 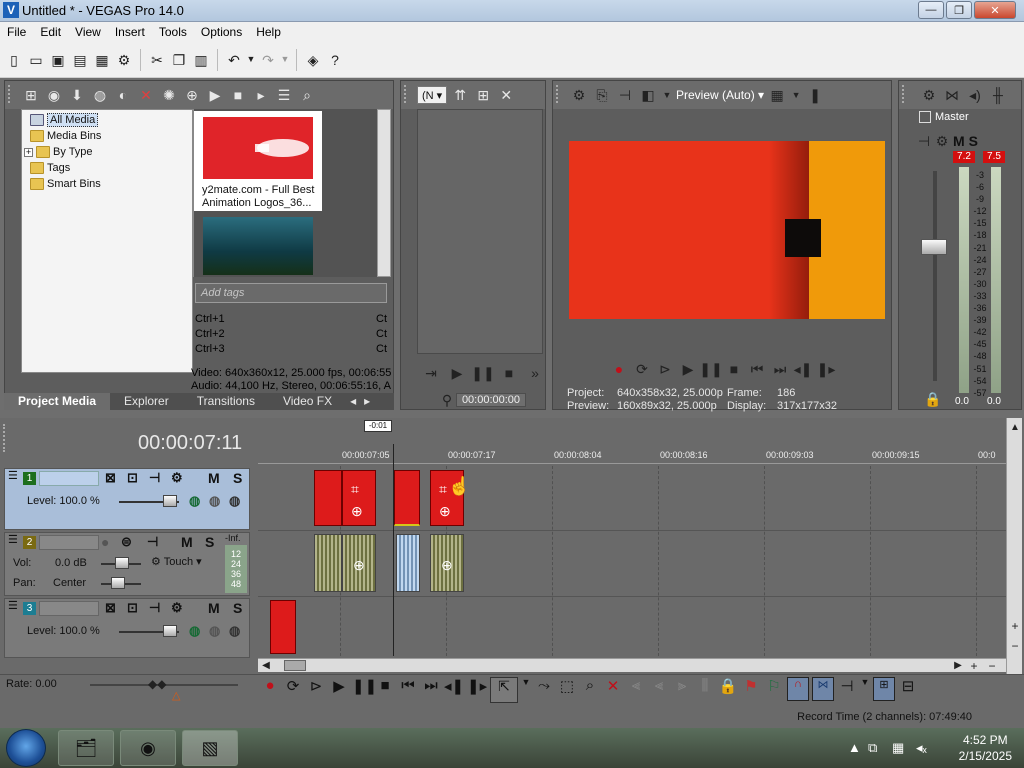 What do you see at coordinates (215, 95) in the screenshot?
I see `play-preview-icon: ▶` at bounding box center [215, 95].